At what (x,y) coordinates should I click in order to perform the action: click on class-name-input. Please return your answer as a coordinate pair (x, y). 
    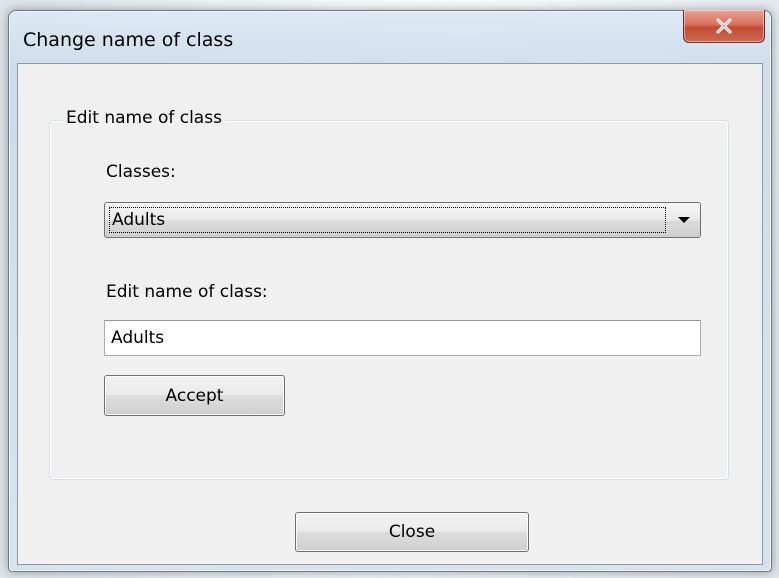
    Looking at the image, I should click on (402, 338).